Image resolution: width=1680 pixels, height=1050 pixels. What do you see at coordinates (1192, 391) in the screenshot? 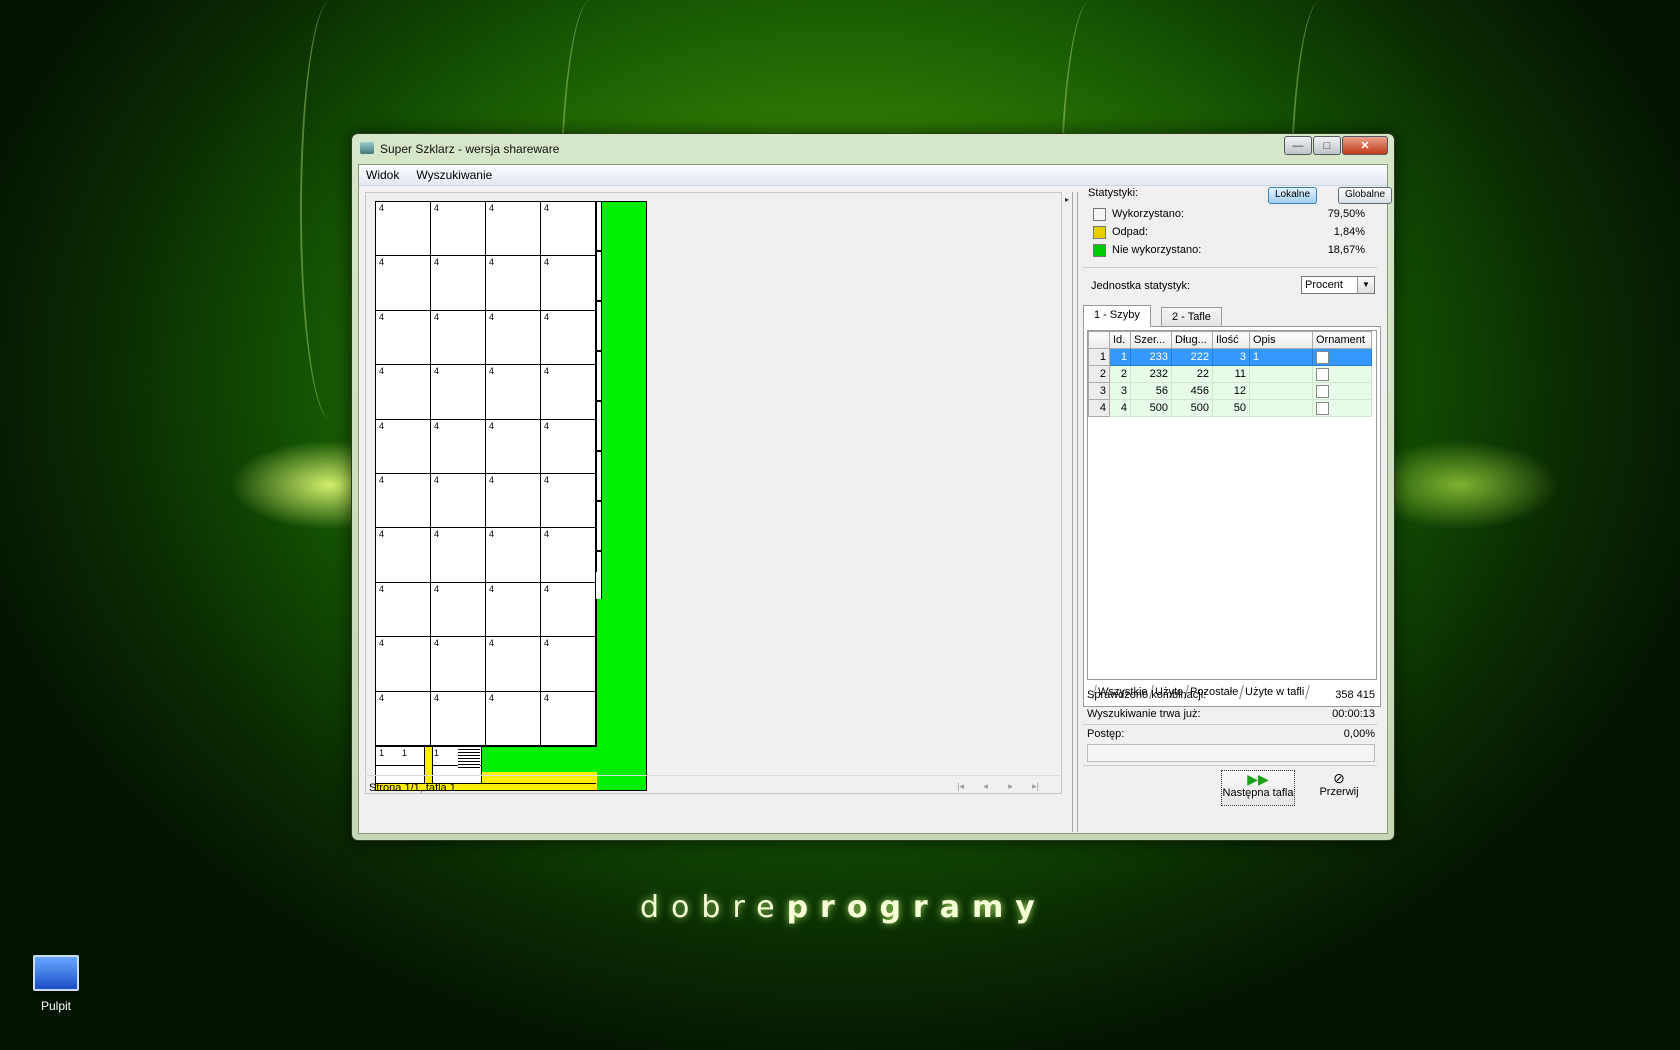
I see `table-cell-dlug: 456` at bounding box center [1192, 391].